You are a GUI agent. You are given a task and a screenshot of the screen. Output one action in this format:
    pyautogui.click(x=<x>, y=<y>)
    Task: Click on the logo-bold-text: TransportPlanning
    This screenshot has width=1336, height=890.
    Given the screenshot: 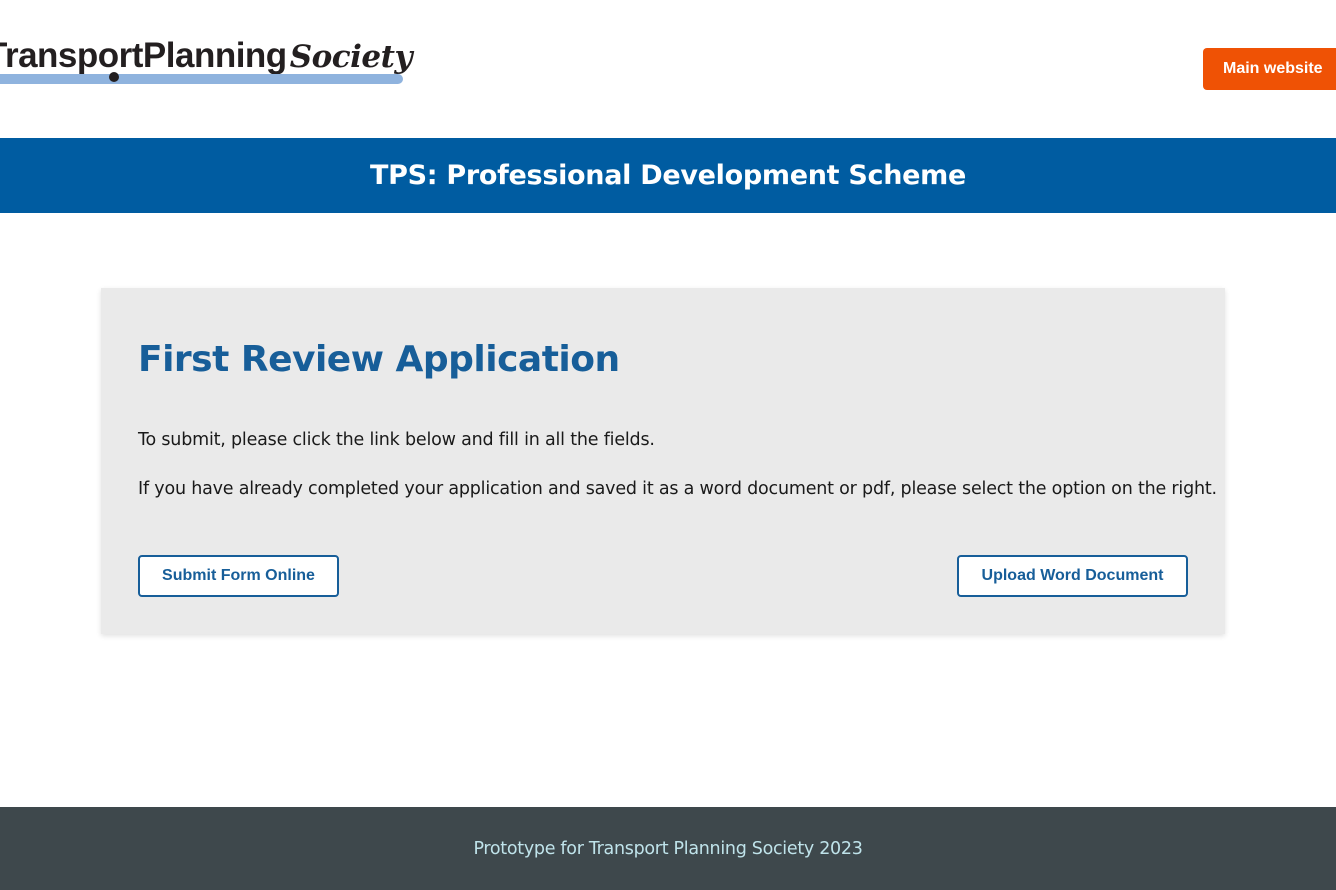 What is the action you would take?
    pyautogui.click(x=143, y=55)
    